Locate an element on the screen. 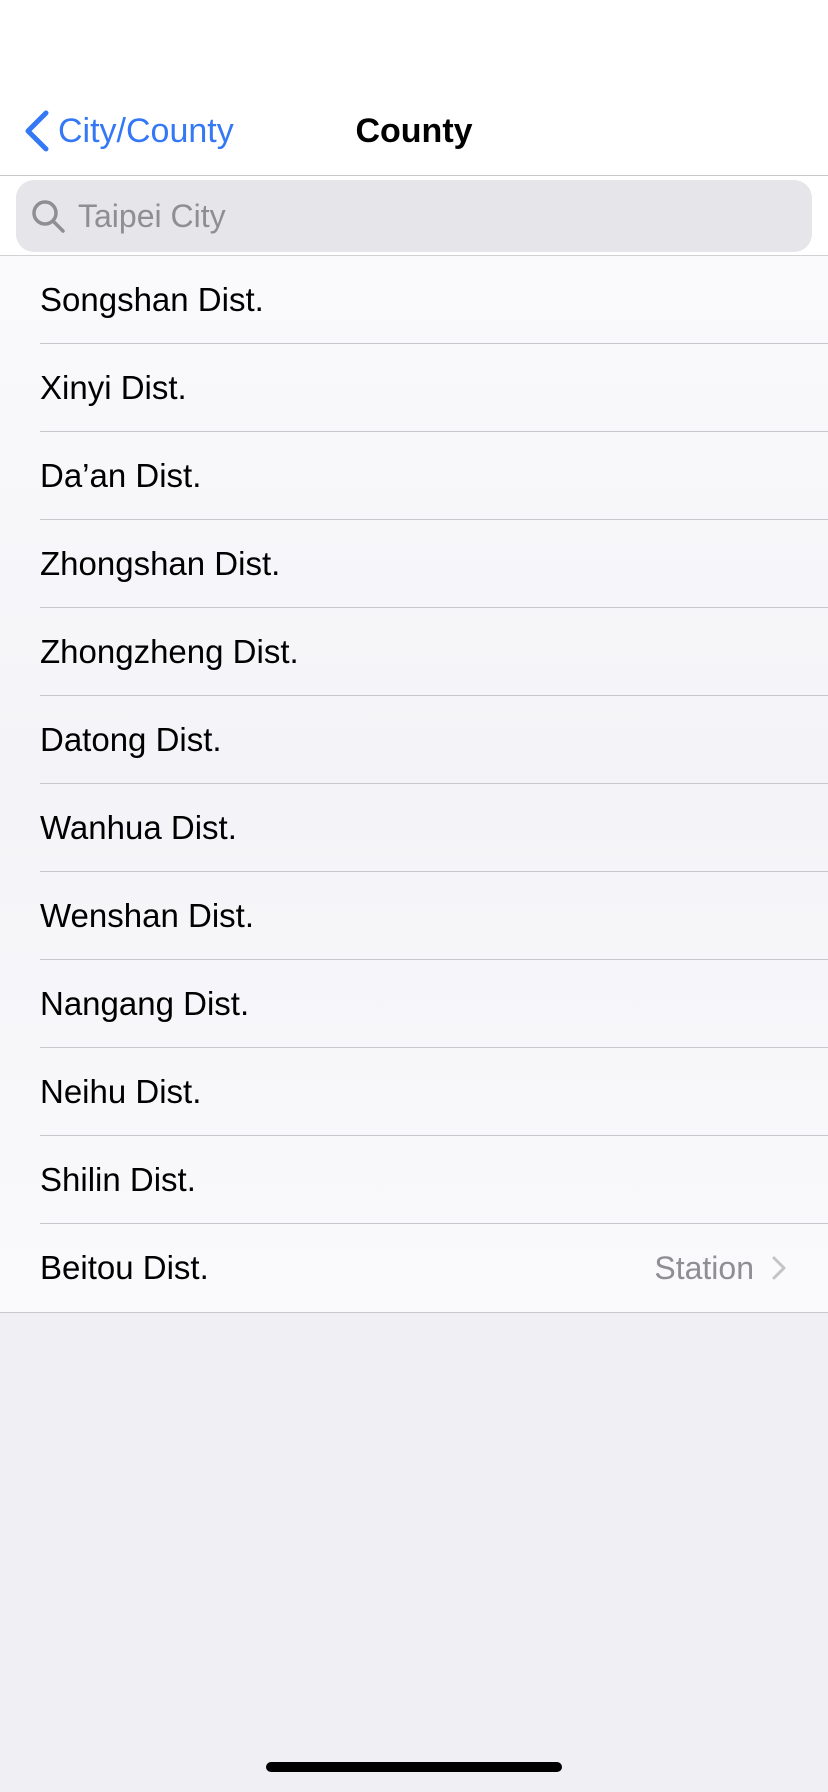  list-item: Nangang Dist. is located at coordinates (414, 1004).